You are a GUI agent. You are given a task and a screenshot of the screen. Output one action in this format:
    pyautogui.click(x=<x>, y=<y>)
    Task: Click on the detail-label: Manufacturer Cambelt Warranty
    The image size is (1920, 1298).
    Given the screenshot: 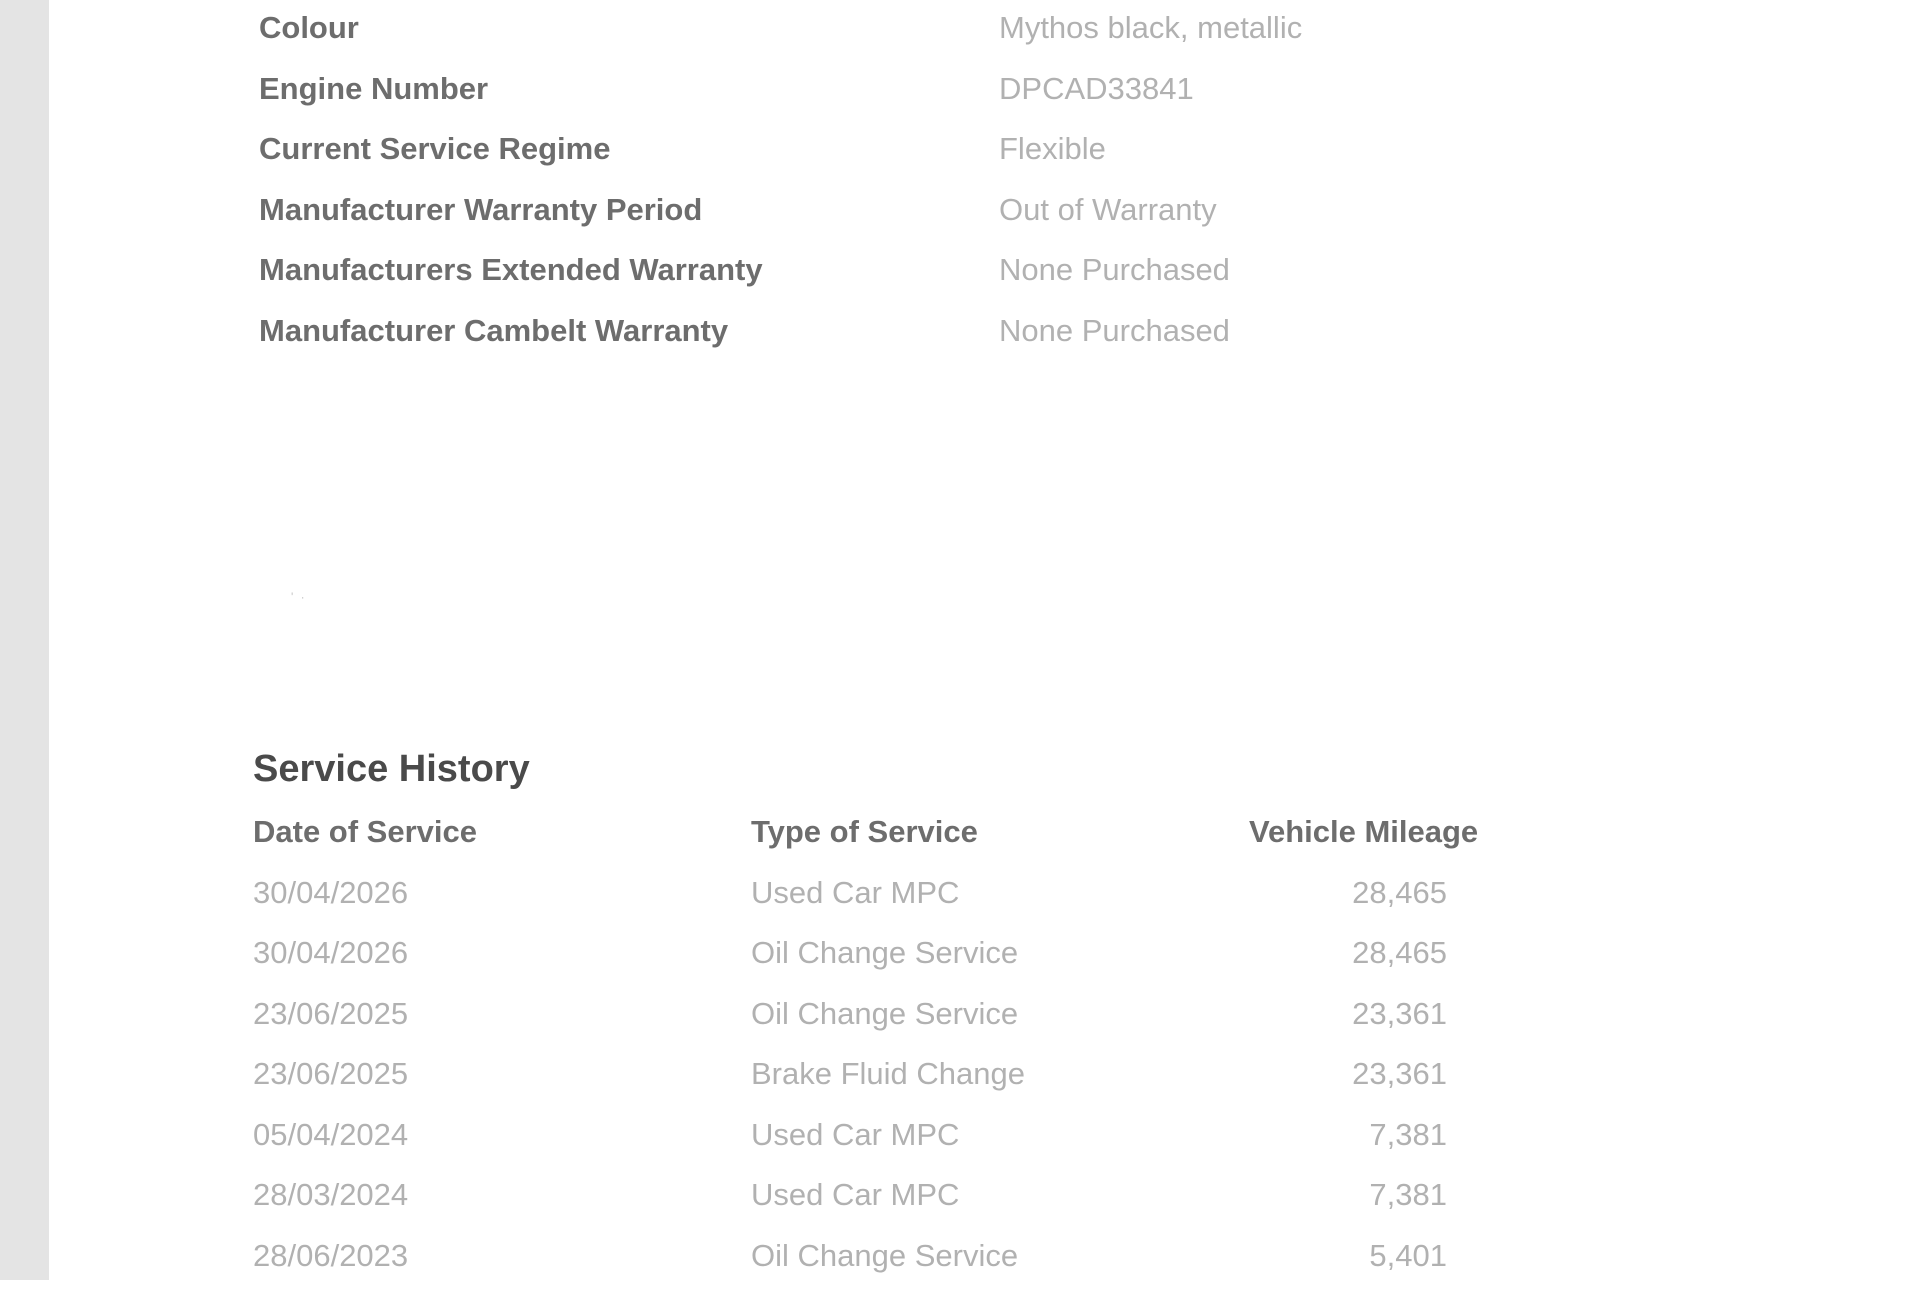 What is the action you would take?
    pyautogui.click(x=494, y=330)
    